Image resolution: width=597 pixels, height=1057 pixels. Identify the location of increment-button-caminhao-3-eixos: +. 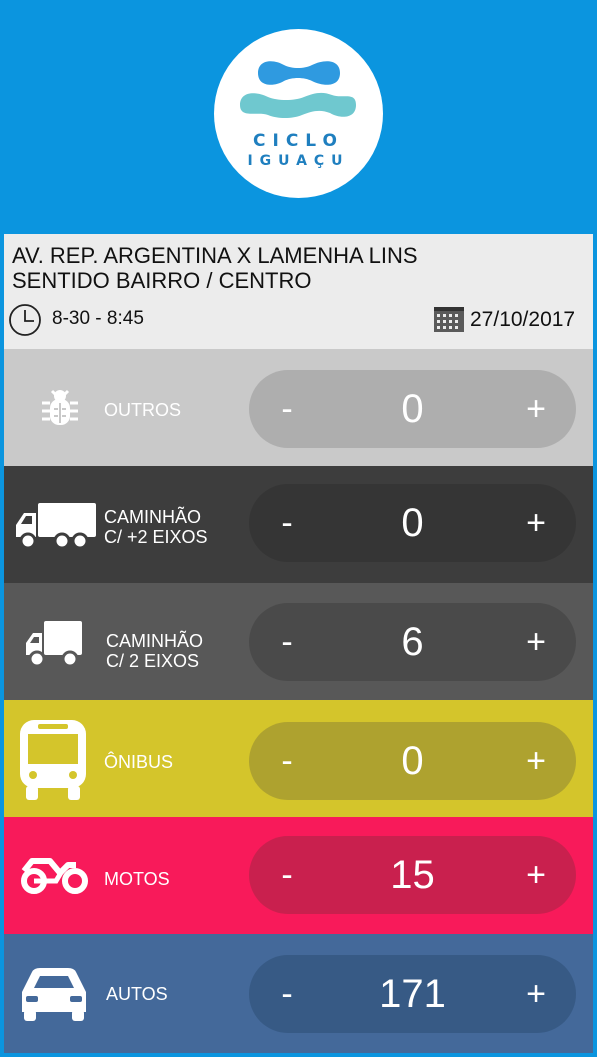
(536, 523).